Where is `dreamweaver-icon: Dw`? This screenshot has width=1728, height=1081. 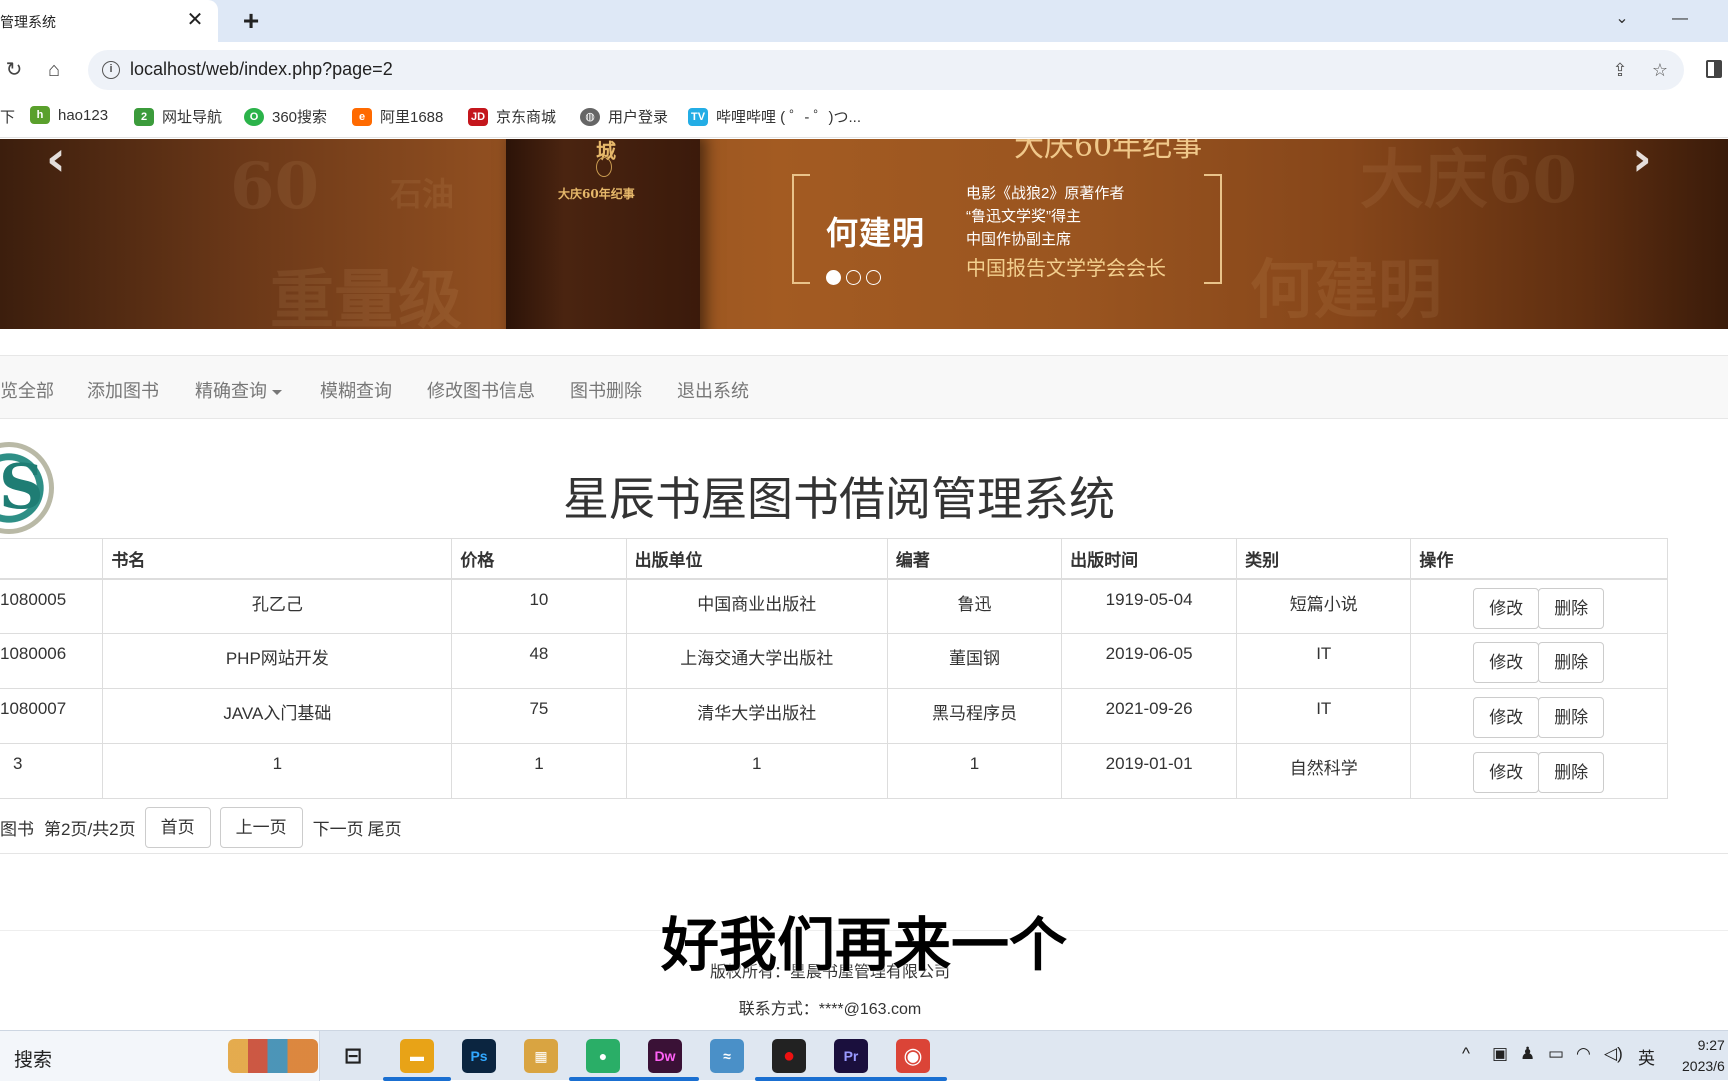 dreamweaver-icon: Dw is located at coordinates (665, 1056).